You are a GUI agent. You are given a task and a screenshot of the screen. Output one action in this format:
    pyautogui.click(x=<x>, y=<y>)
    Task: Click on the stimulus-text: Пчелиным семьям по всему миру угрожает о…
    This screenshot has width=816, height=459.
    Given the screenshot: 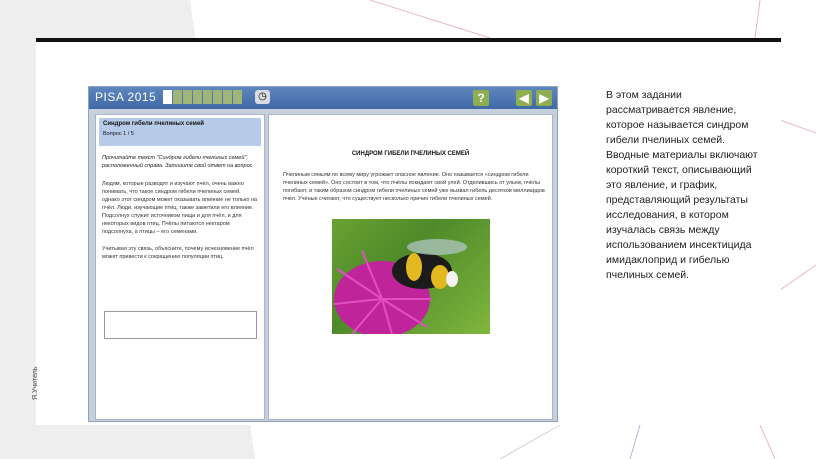 What is the action you would take?
    pyautogui.click(x=414, y=187)
    